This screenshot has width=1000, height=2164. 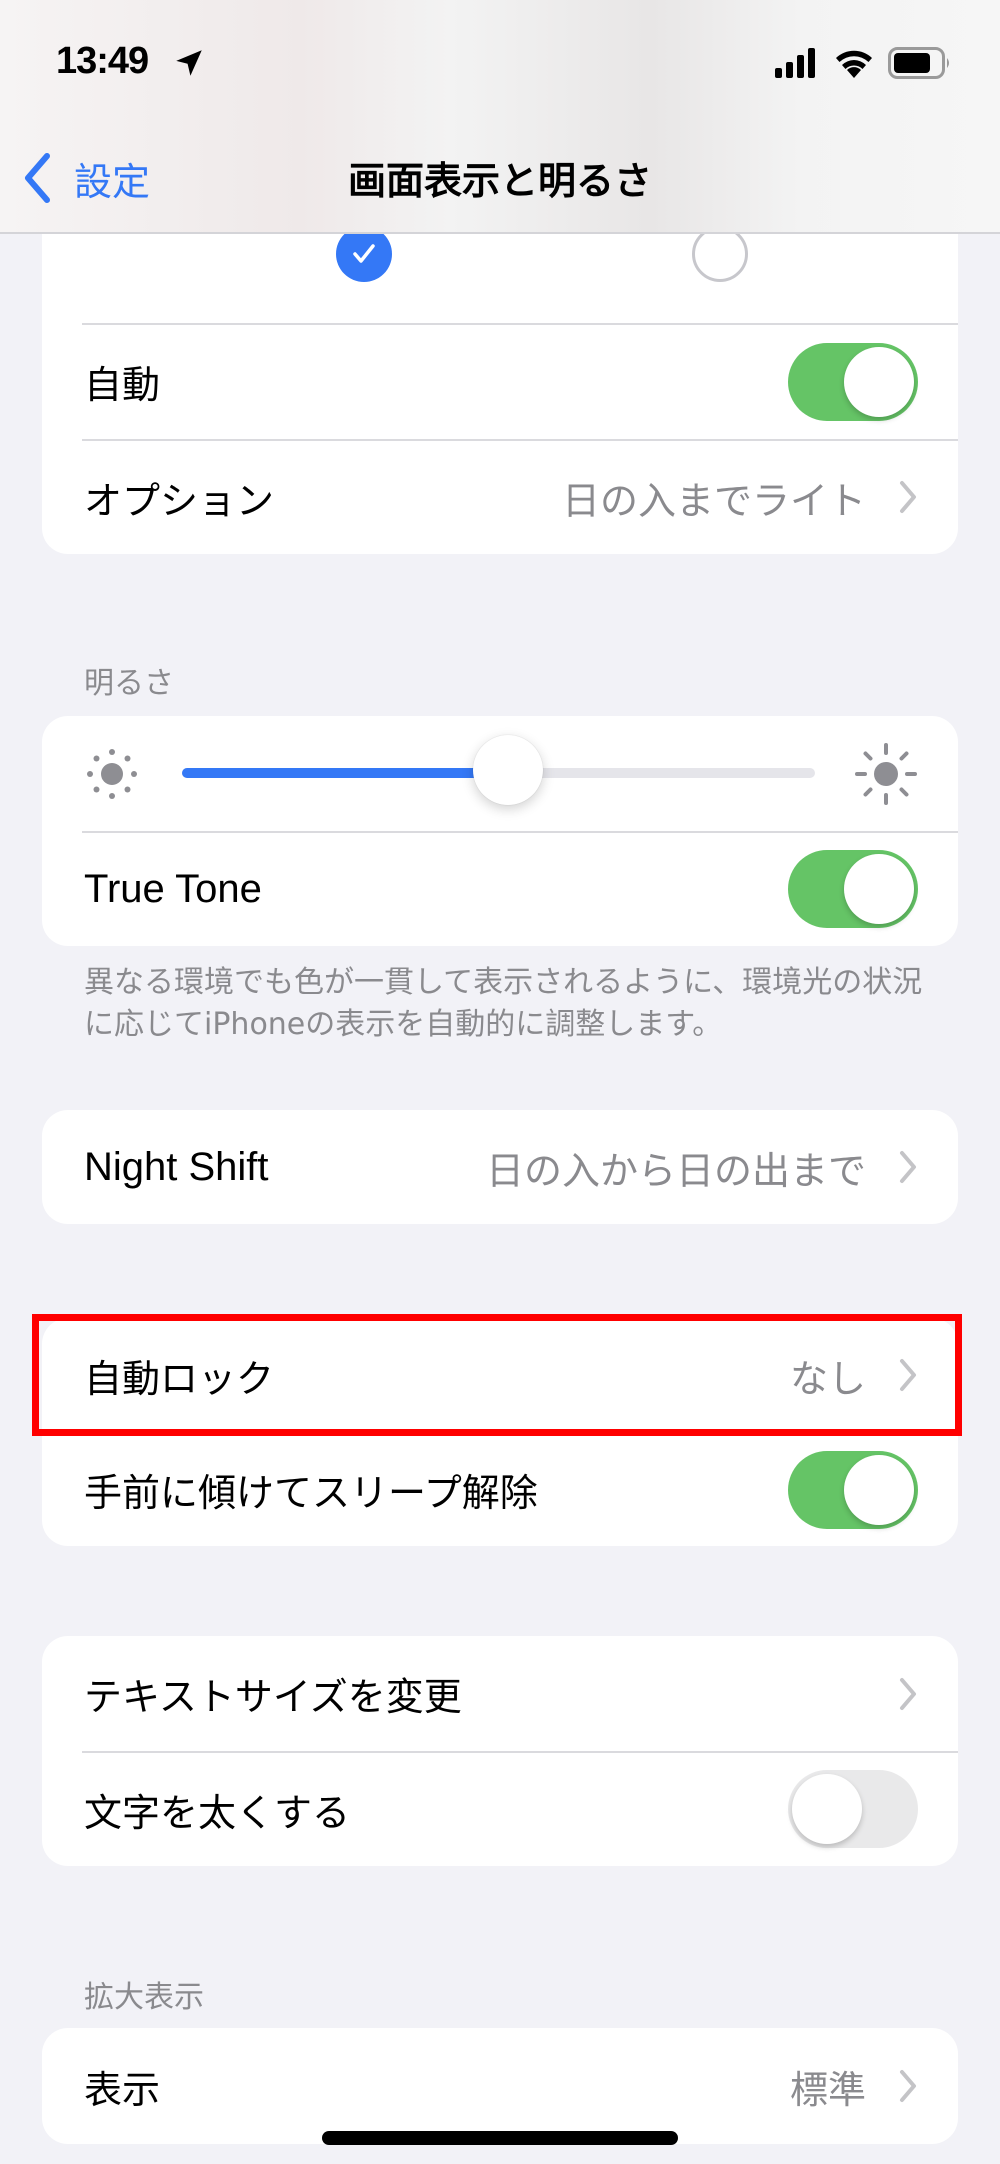 I want to click on light-mode-radio, so click(x=364, y=254).